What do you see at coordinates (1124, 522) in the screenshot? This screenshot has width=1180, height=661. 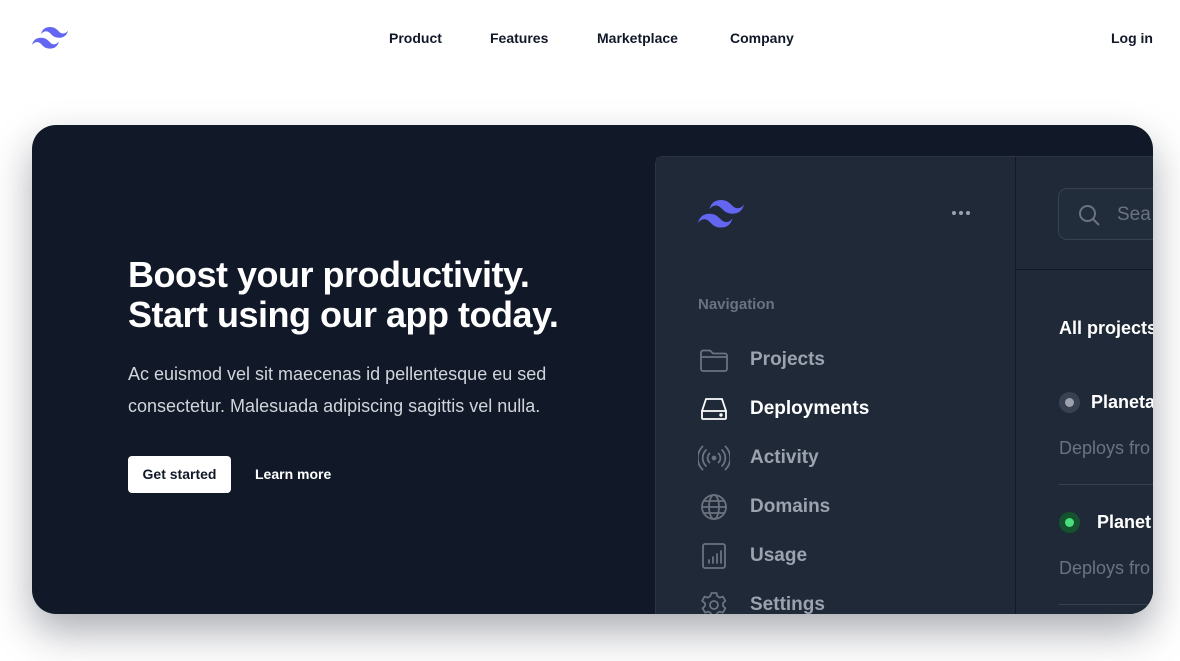 I see `project-name: Planet` at bounding box center [1124, 522].